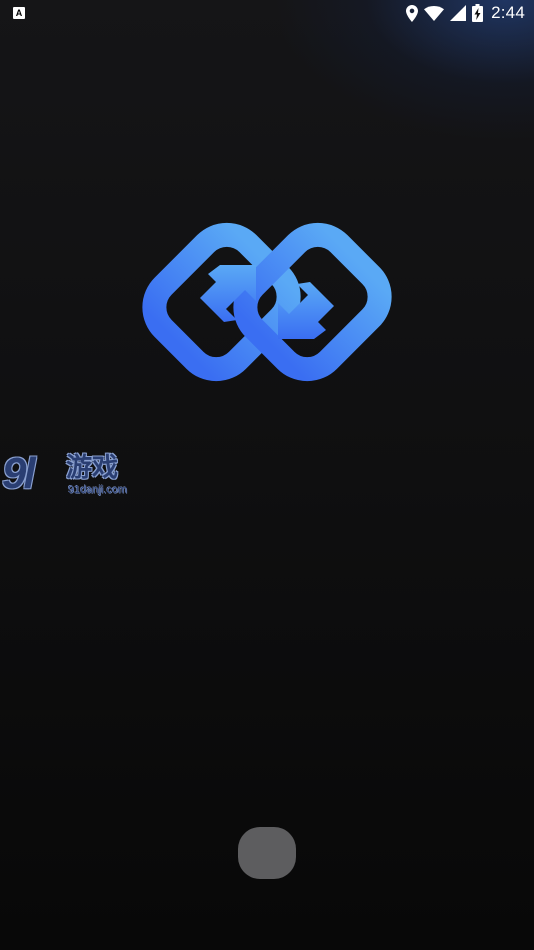 The height and width of the screenshot is (950, 534). I want to click on home-button, so click(267, 853).